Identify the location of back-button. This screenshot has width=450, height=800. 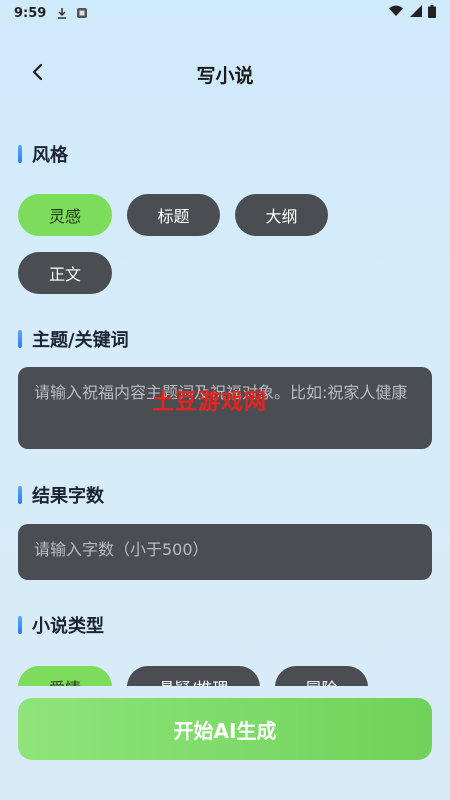
(38, 74).